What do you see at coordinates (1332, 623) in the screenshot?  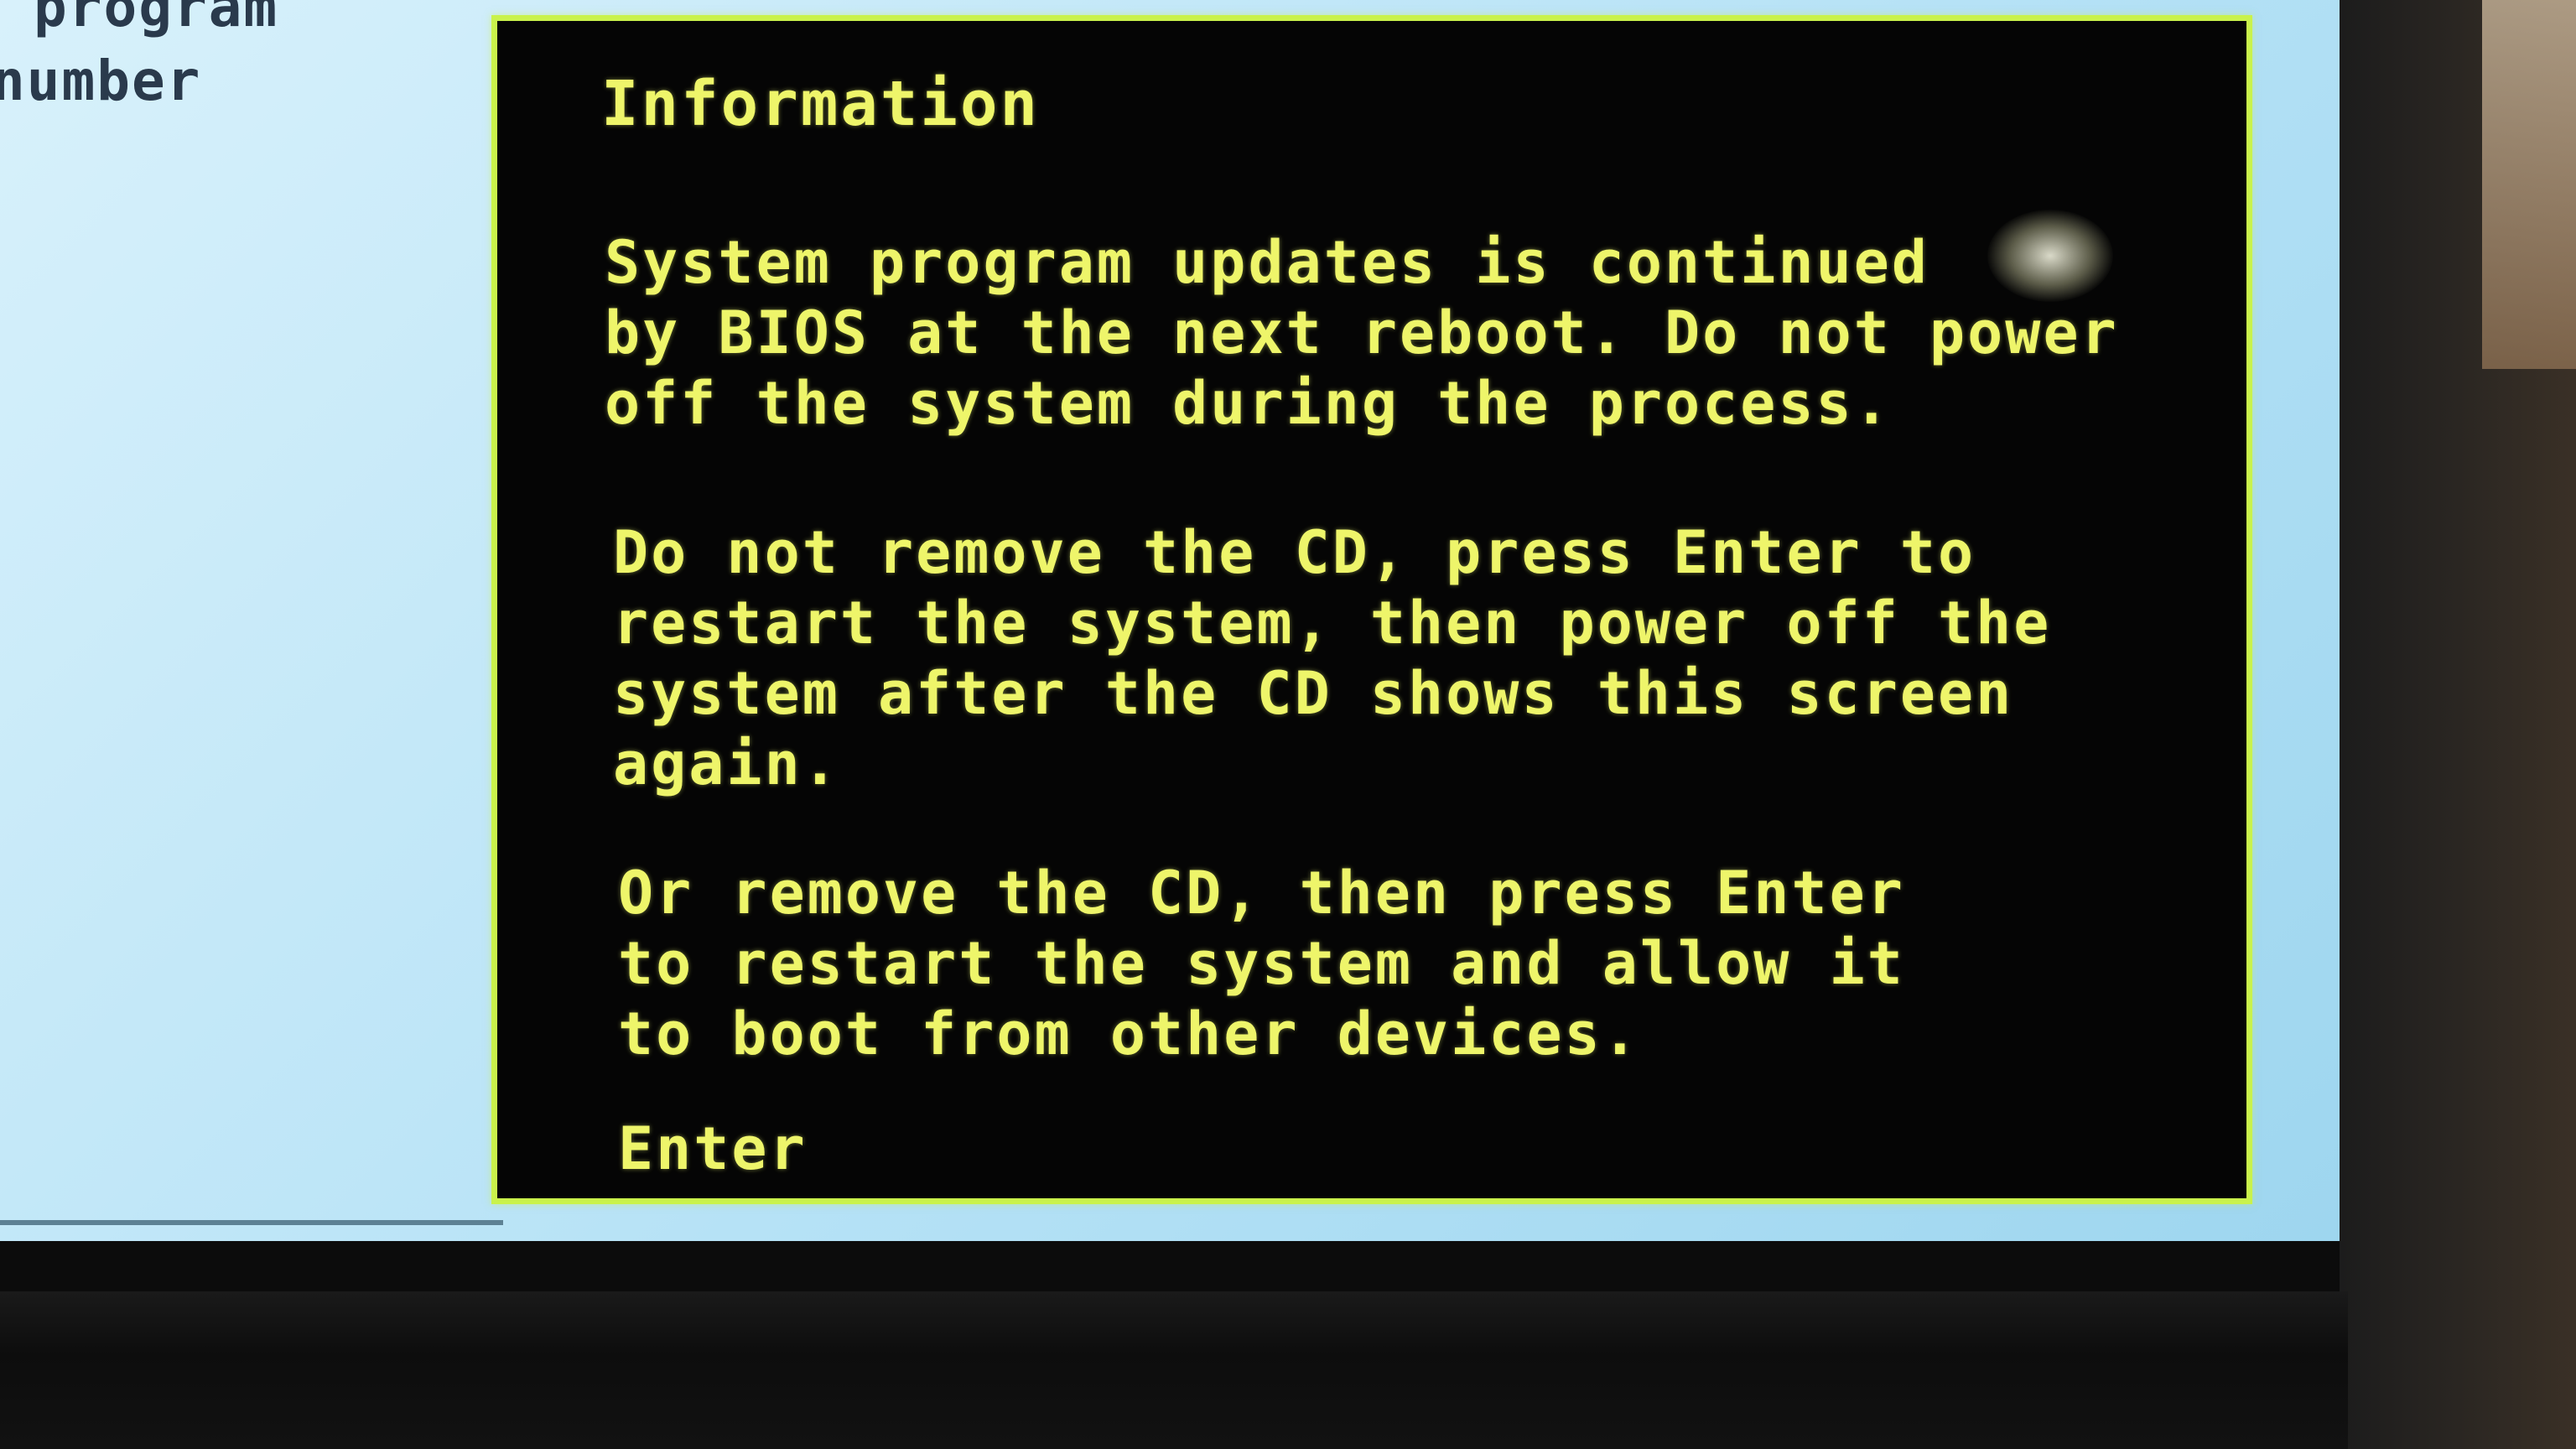 I see `paragraph-line: restart the system, then power off the` at bounding box center [1332, 623].